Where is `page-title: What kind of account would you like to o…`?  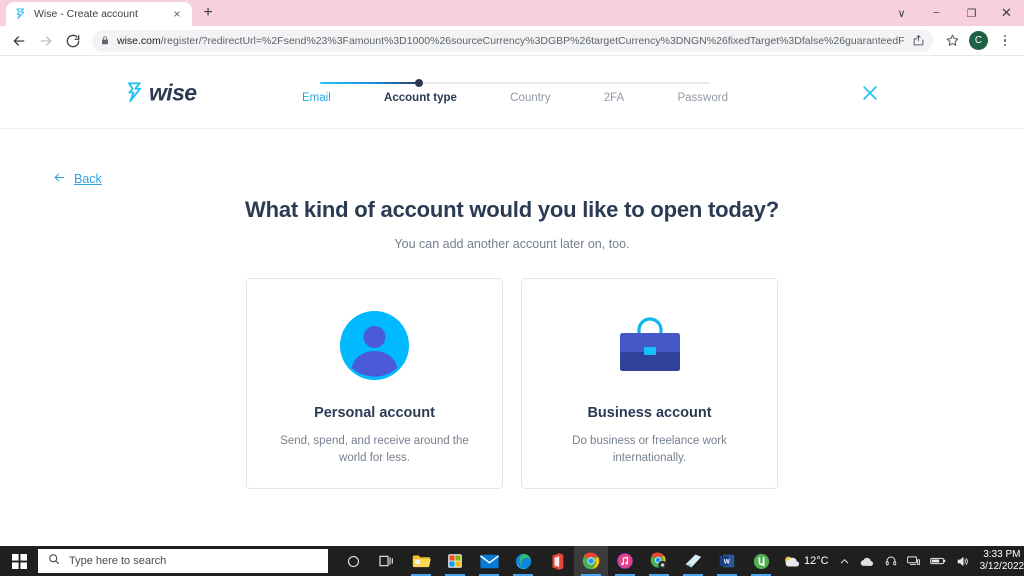 page-title: What kind of account would you like to o… is located at coordinates (512, 209).